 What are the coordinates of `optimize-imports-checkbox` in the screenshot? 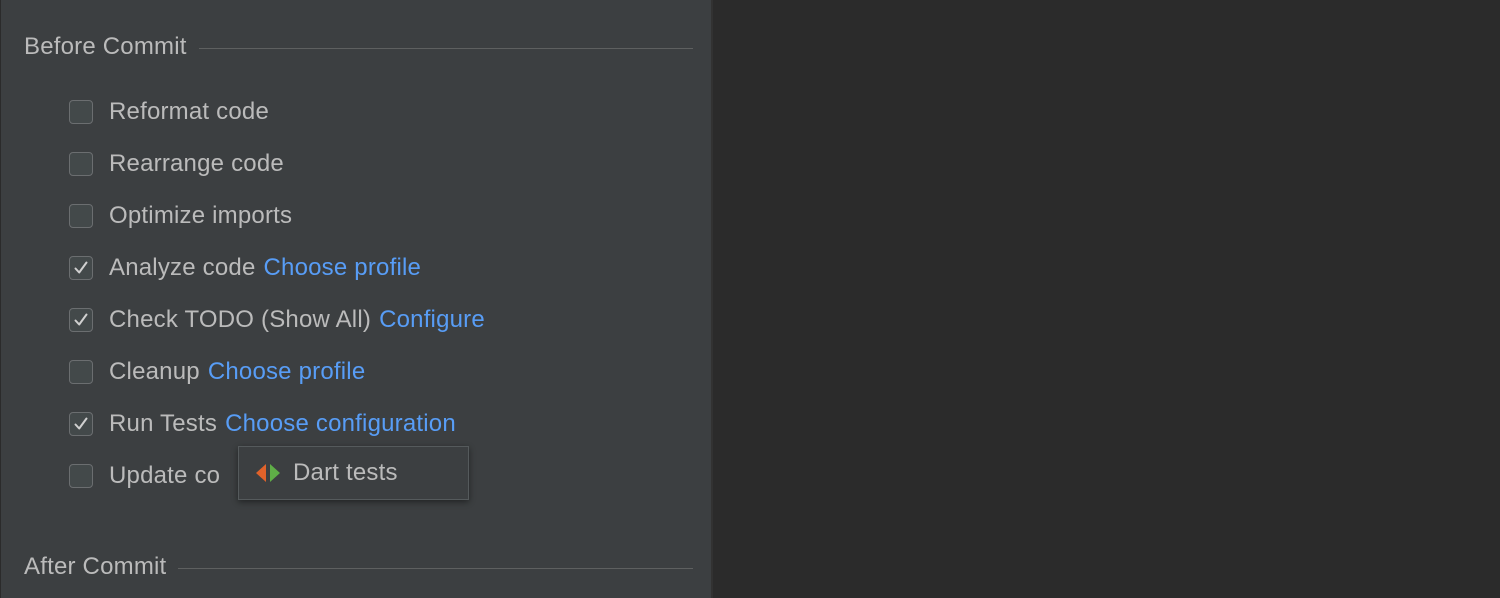 It's located at (81, 216).